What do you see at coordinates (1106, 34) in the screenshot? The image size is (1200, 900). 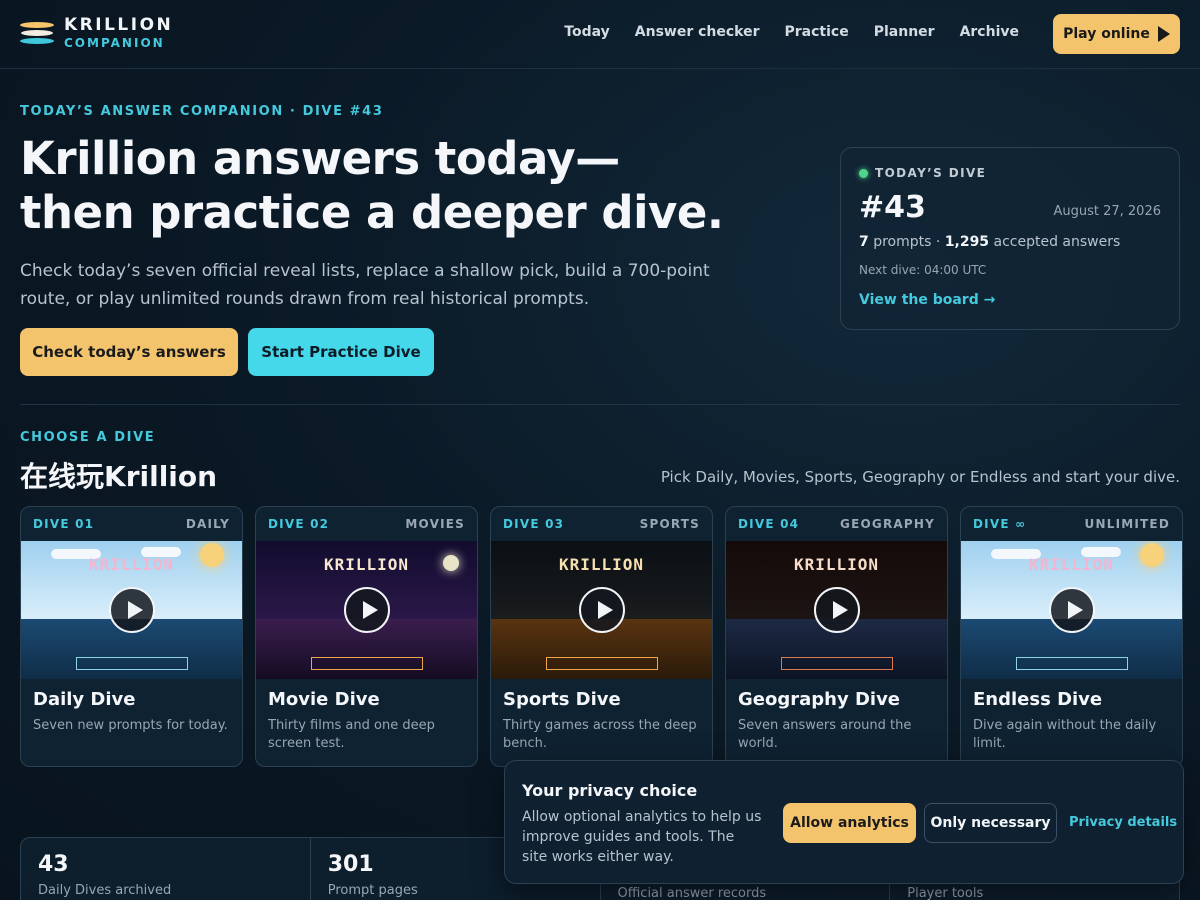 I see `play-online-label: Play online` at bounding box center [1106, 34].